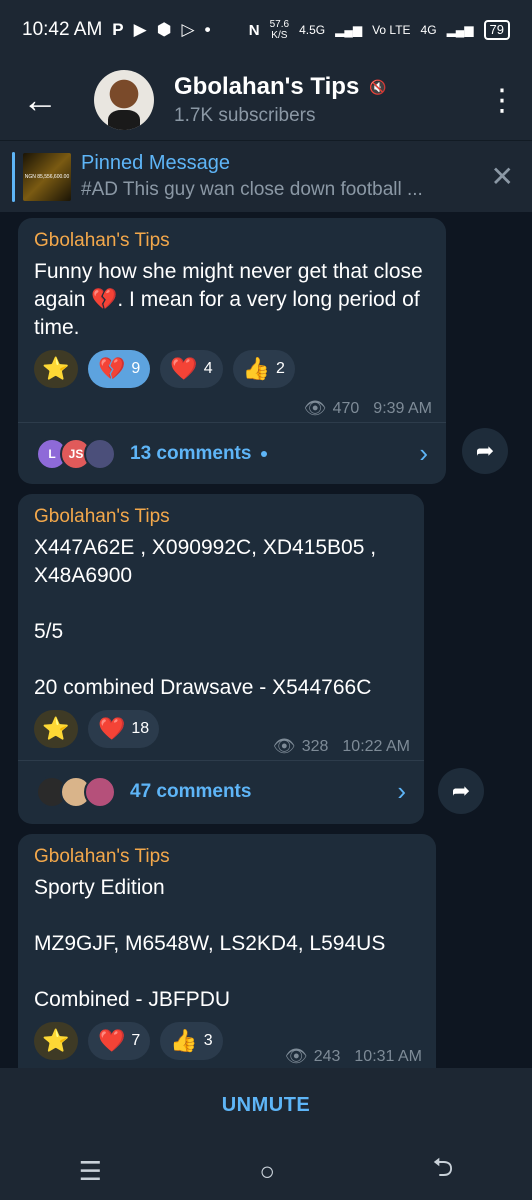 The width and height of the screenshot is (532, 1200). I want to click on more-options-icon: ⋮, so click(502, 100).